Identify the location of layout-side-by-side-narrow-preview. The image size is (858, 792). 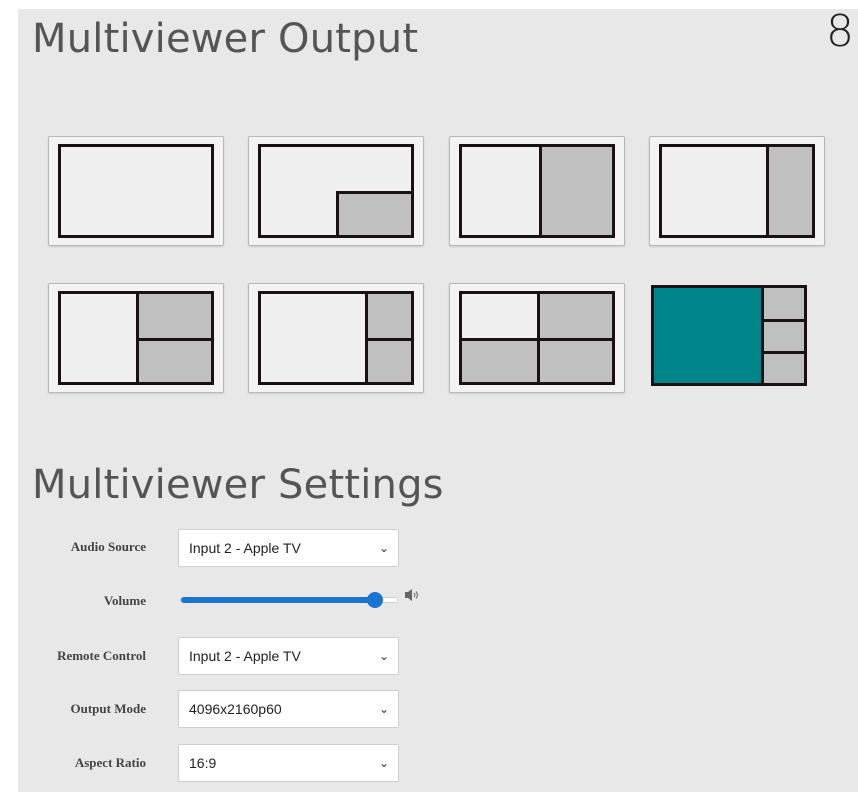
(737, 191).